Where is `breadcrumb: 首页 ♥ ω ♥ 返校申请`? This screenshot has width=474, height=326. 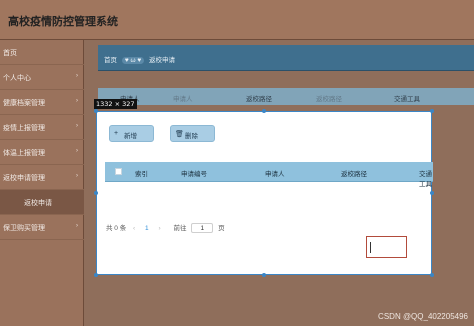
breadcrumb: 首页 ♥ ω ♥ 返校申请 is located at coordinates (286, 58).